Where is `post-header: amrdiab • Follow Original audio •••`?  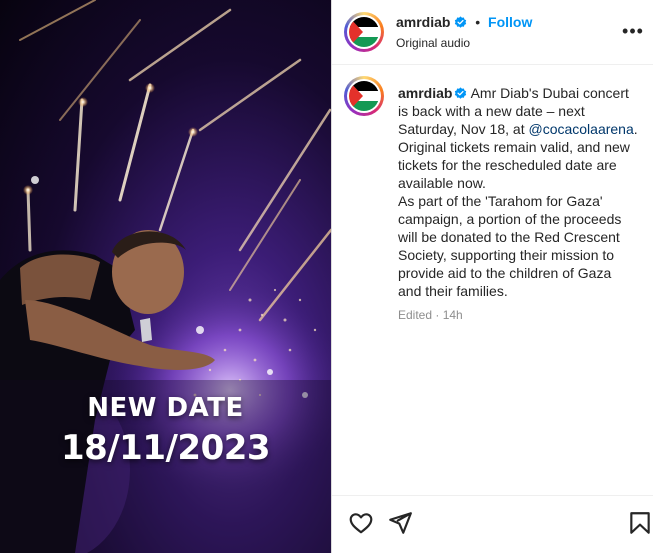 post-header: amrdiab • Follow Original audio ••• is located at coordinates (492, 32).